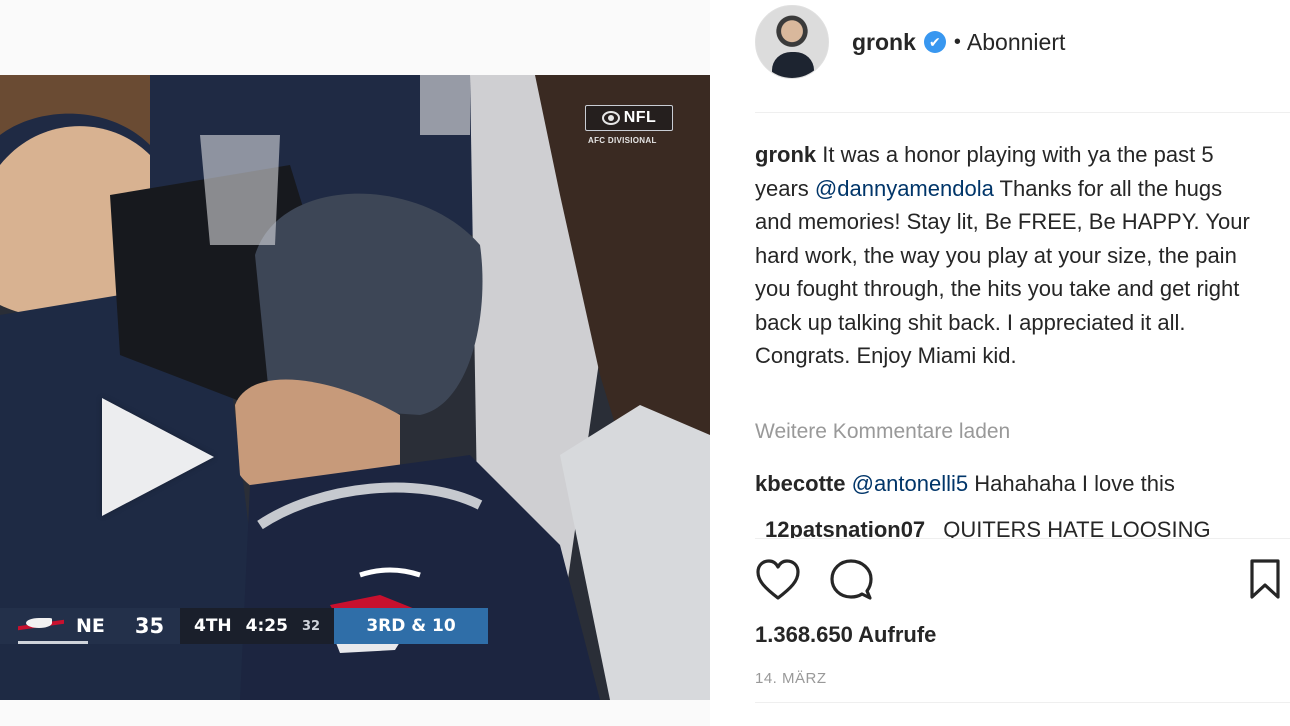  What do you see at coordinates (778, 580) in the screenshot?
I see `heart-icon` at bounding box center [778, 580].